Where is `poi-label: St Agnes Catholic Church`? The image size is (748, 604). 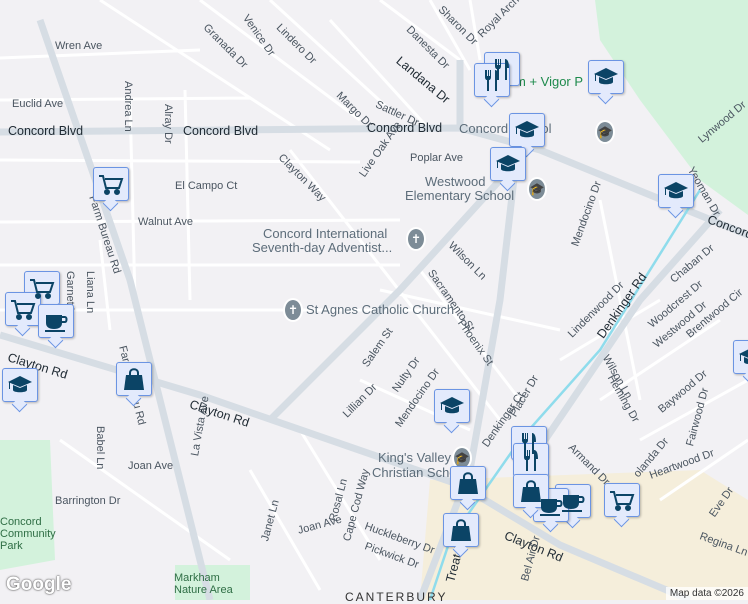
poi-label: St Agnes Catholic Church is located at coordinates (380, 309).